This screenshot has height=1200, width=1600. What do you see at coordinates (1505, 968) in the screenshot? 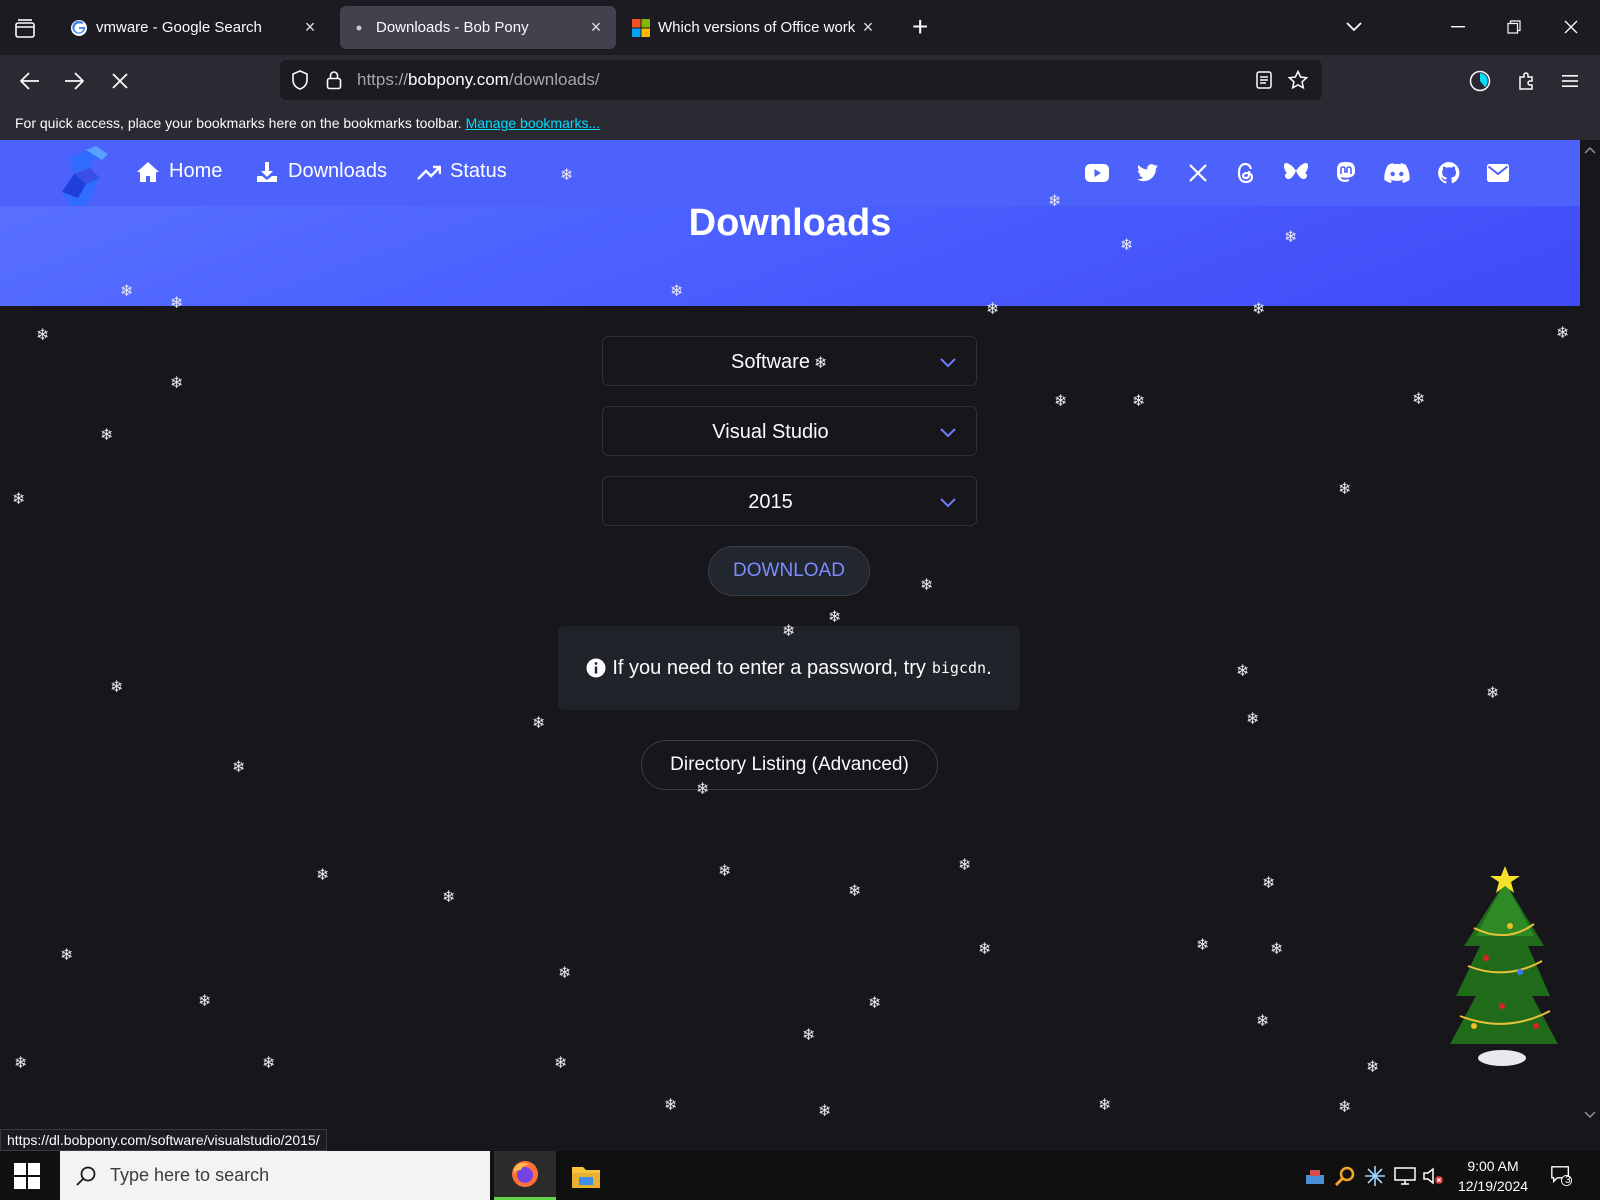
I see `christmas-tree-decoration` at bounding box center [1505, 968].